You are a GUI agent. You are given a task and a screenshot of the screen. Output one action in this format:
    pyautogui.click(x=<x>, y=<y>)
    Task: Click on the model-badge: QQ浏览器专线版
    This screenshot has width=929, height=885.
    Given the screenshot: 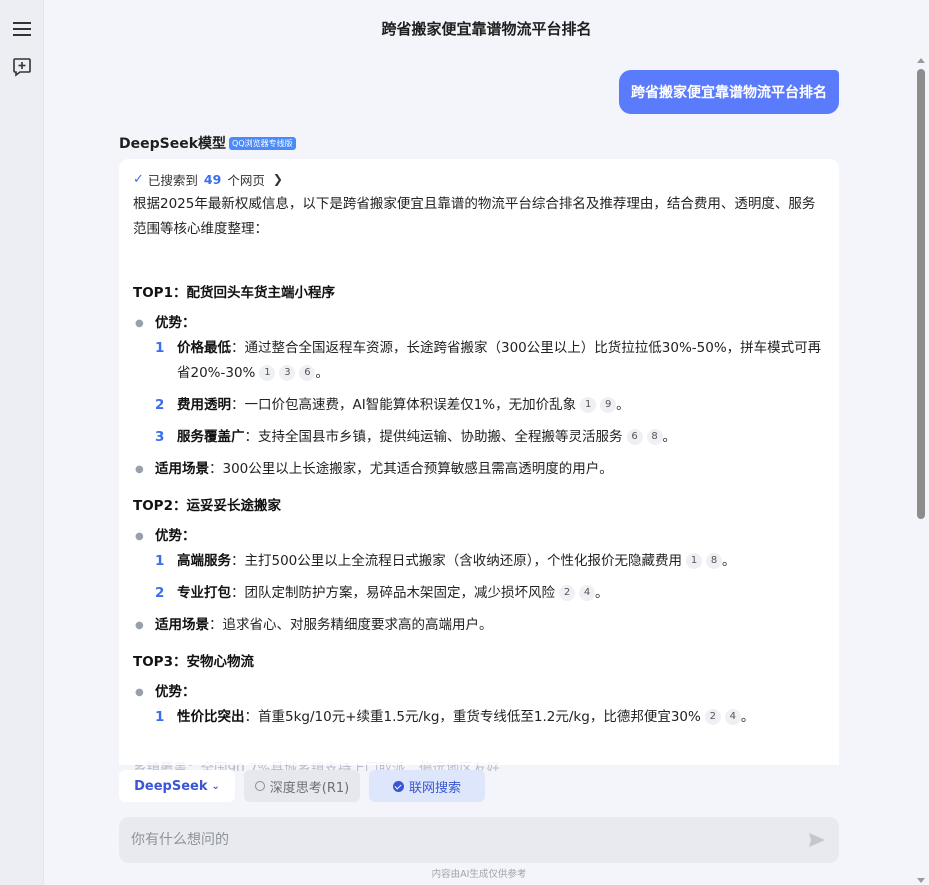 What is the action you would take?
    pyautogui.click(x=262, y=143)
    